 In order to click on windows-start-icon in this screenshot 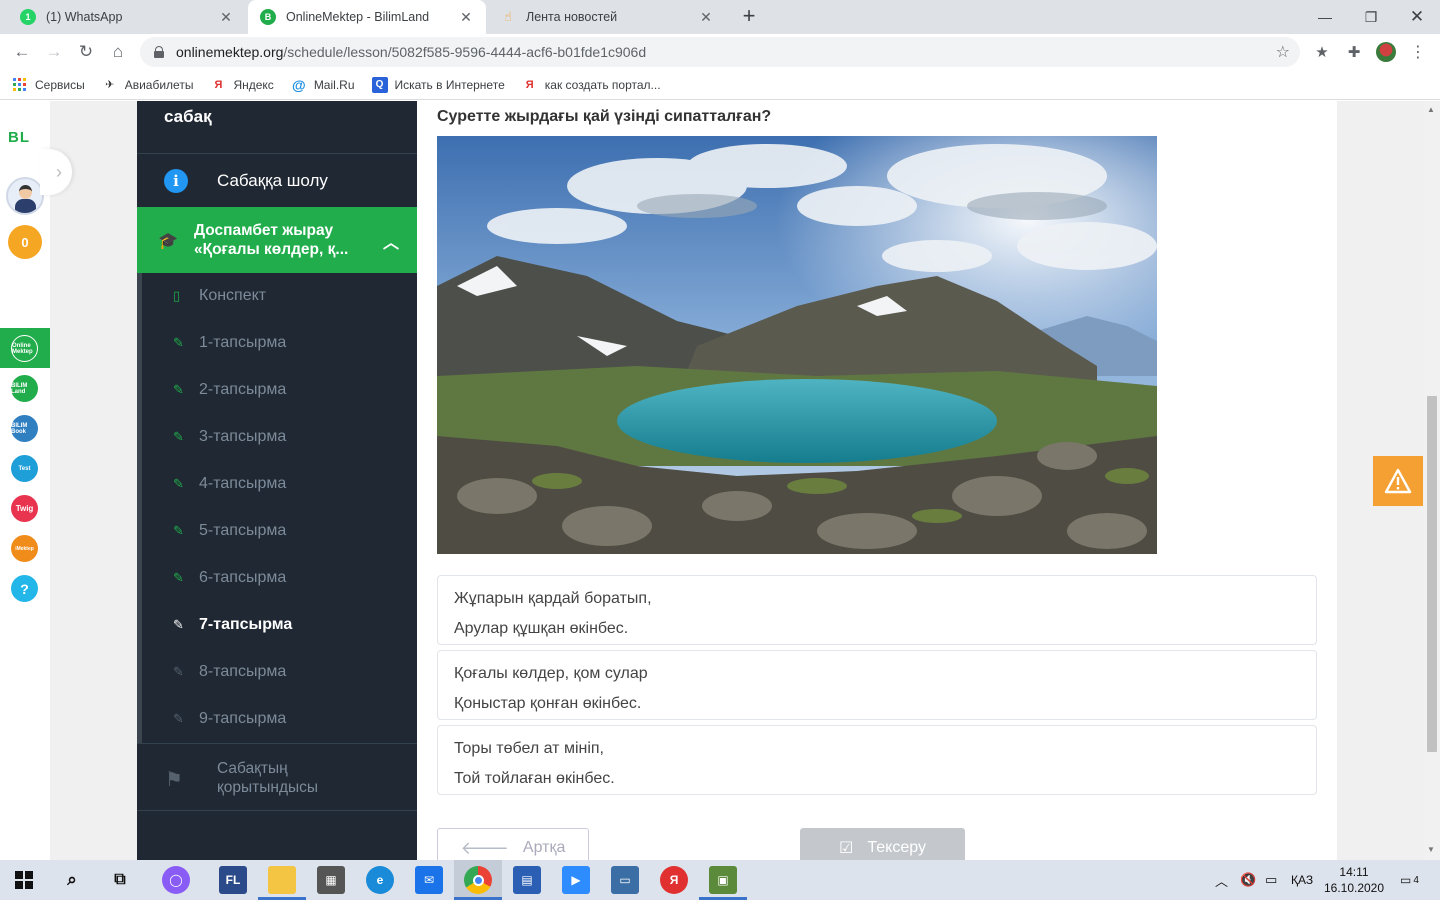, I will do `click(24, 880)`.